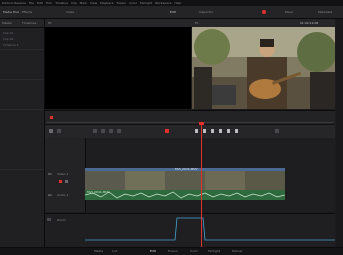 The height and width of the screenshot is (255, 343). I want to click on keyframe-curve, so click(210, 229).